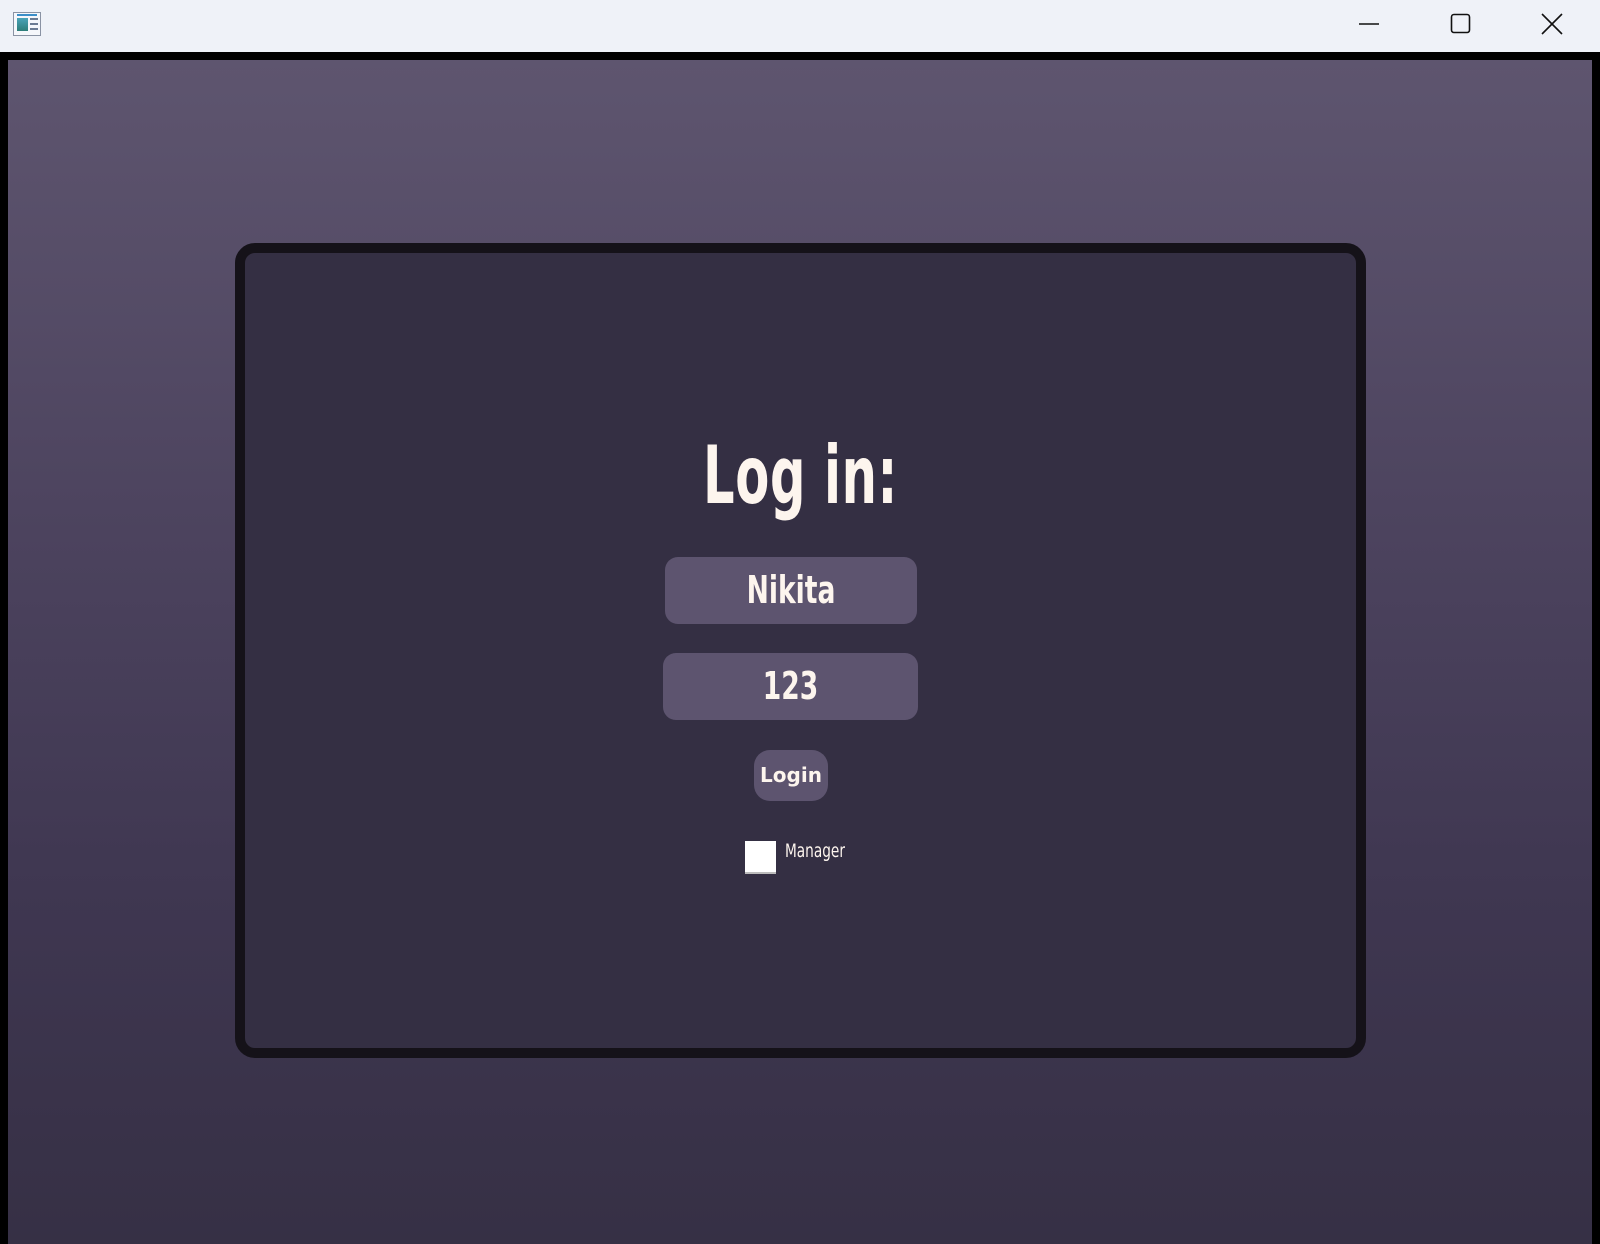 This screenshot has height=1244, width=1600. I want to click on minimize-icon, so click(1369, 24).